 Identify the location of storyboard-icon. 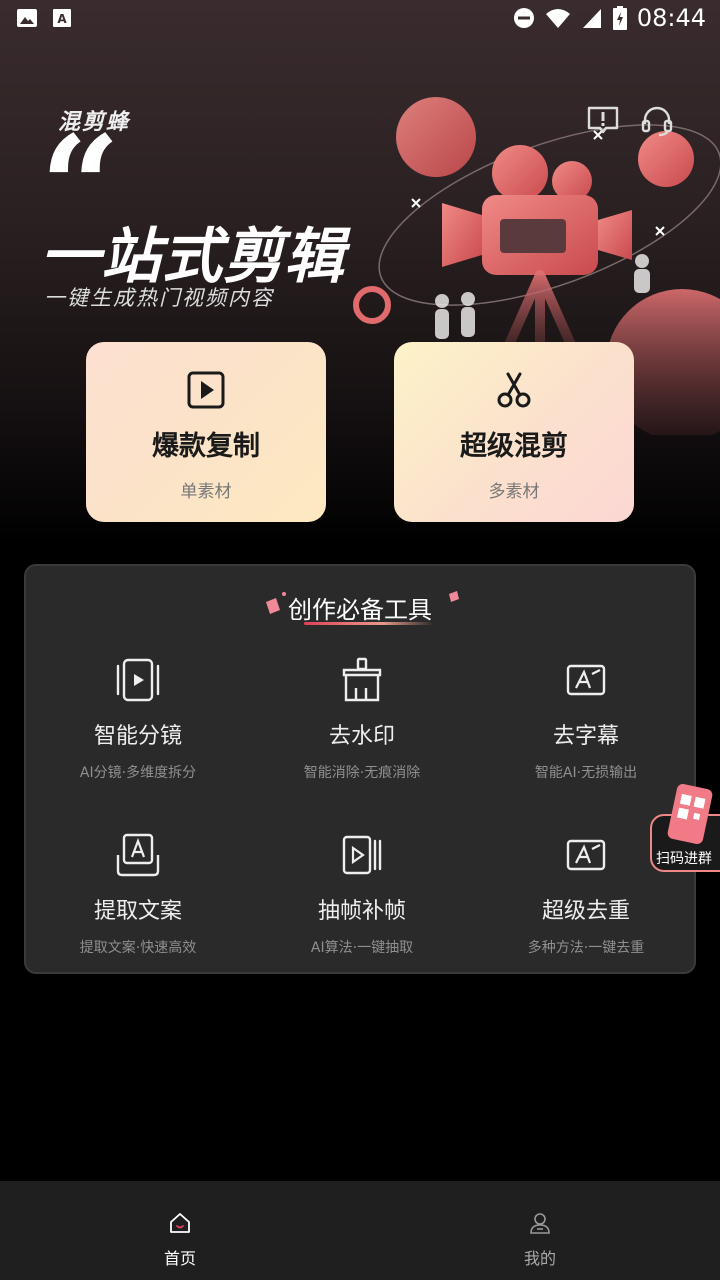
(138, 680).